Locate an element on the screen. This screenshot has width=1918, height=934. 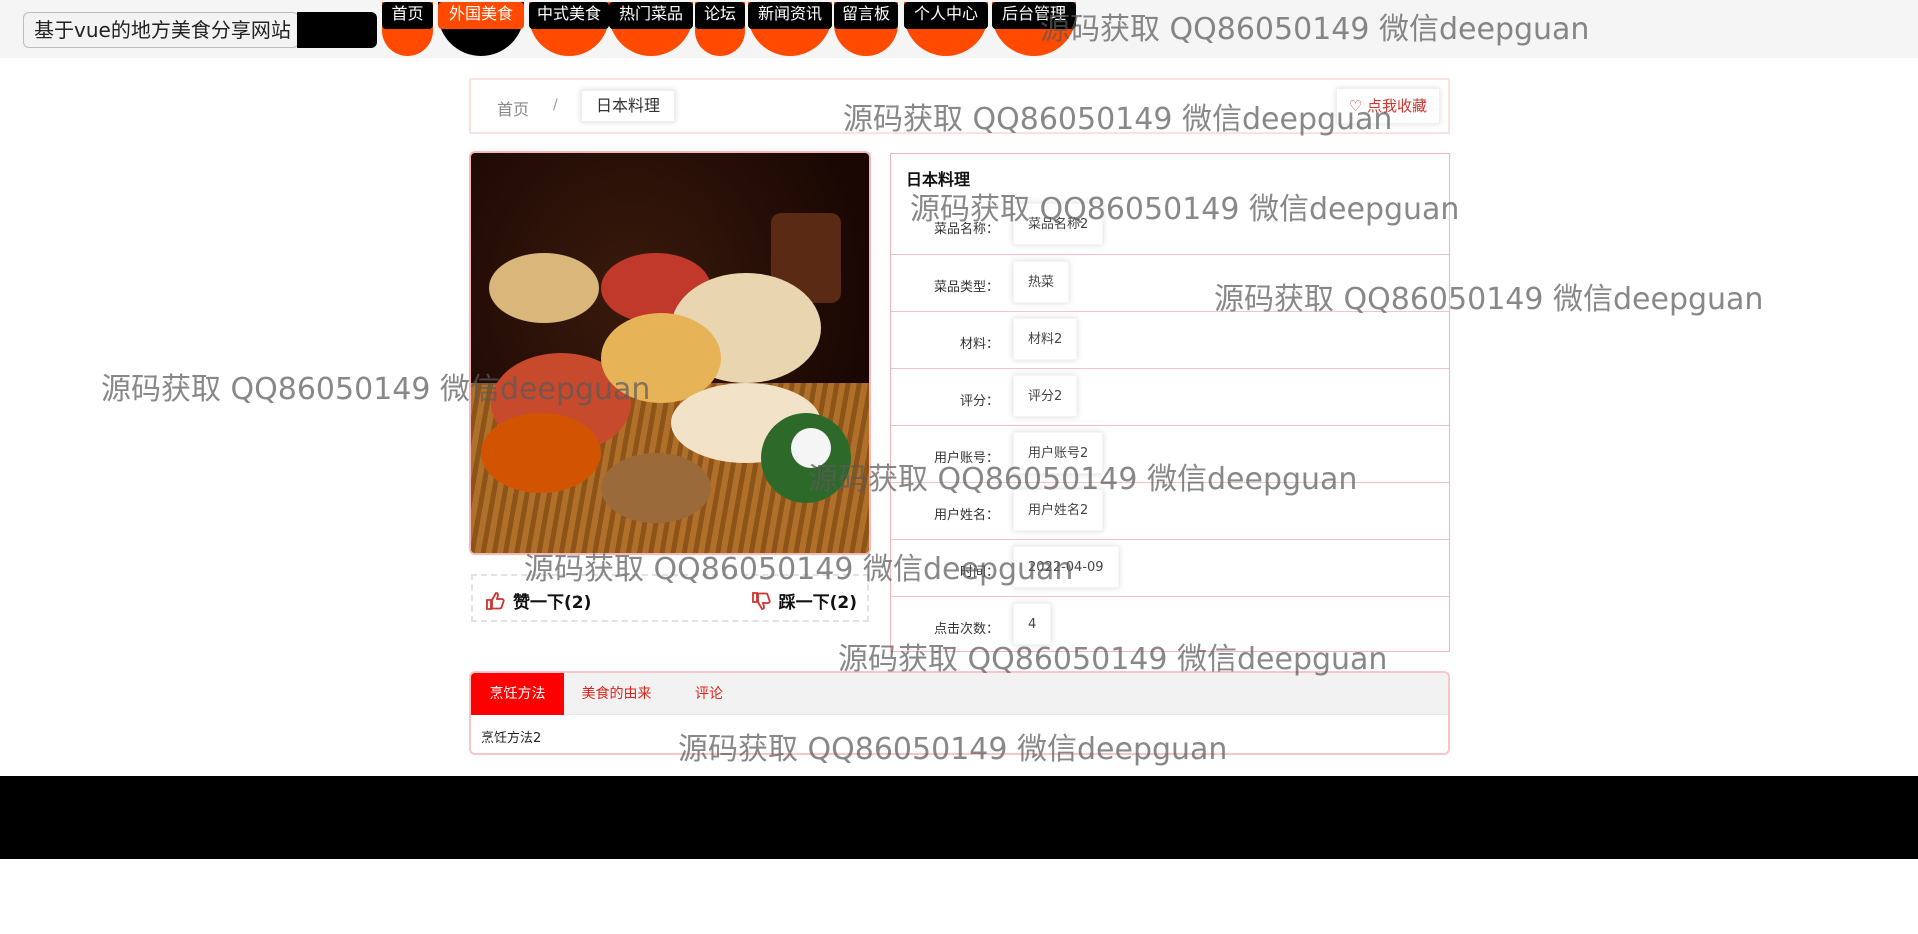
nav-item-chinese-food: 中式美食 is located at coordinates (569, 29).